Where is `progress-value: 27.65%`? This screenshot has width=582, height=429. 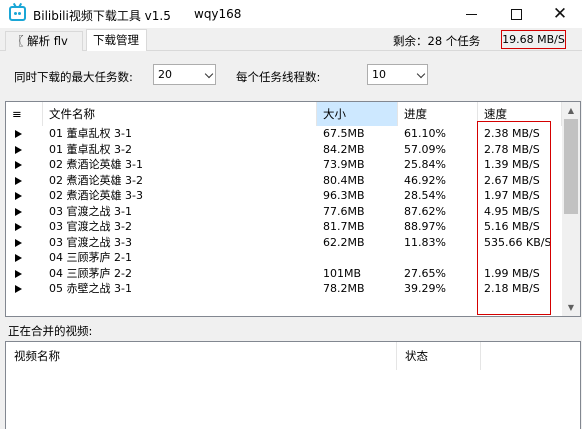
progress-value: 27.65% is located at coordinates (425, 273).